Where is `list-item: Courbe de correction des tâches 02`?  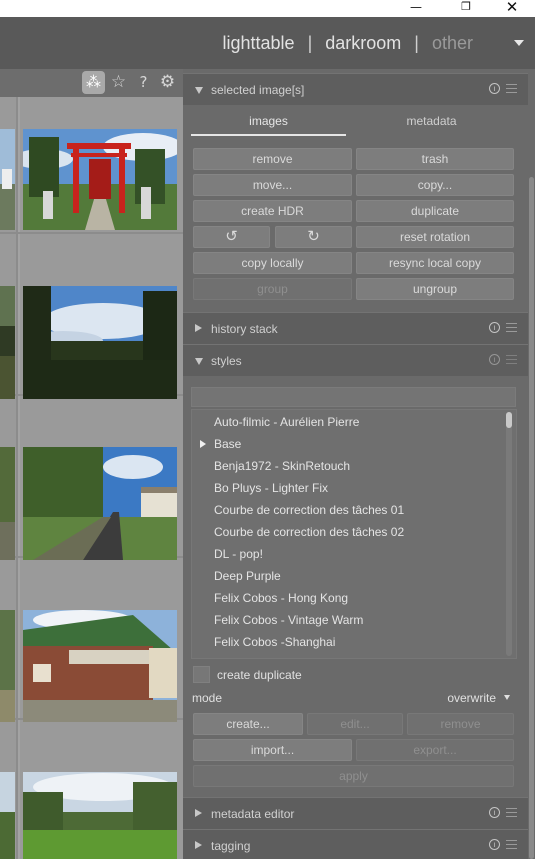 list-item: Courbe de correction des tâches 02 is located at coordinates (309, 532).